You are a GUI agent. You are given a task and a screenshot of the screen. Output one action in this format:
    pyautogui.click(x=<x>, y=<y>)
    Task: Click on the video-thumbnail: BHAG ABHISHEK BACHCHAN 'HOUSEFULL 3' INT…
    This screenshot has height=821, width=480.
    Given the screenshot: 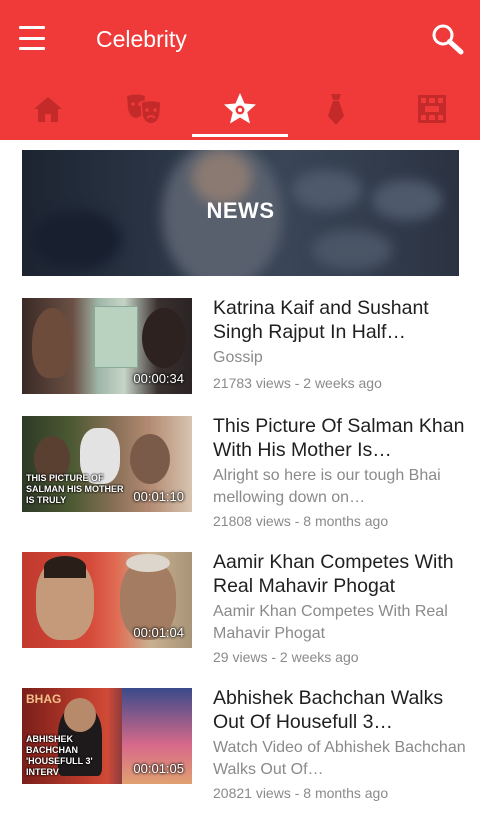 What is the action you would take?
    pyautogui.click(x=107, y=736)
    